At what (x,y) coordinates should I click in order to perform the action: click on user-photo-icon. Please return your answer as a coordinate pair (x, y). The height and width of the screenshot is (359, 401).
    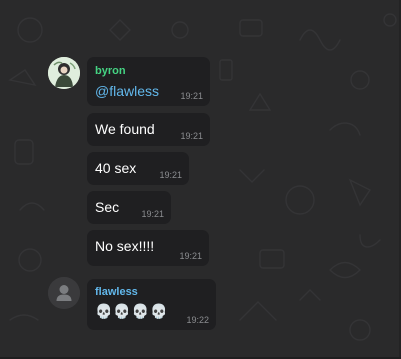
    Looking at the image, I should click on (64, 73).